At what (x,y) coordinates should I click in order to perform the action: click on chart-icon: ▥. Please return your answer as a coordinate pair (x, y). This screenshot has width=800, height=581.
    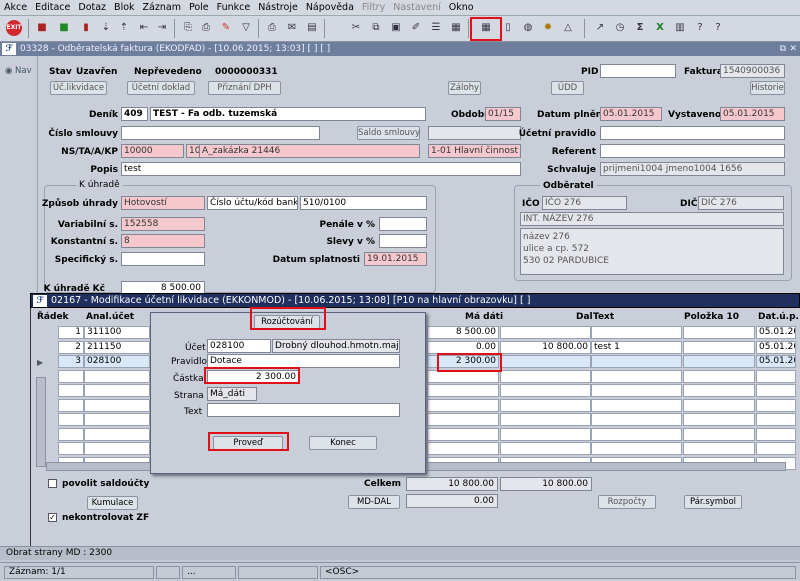
    Looking at the image, I should click on (680, 28).